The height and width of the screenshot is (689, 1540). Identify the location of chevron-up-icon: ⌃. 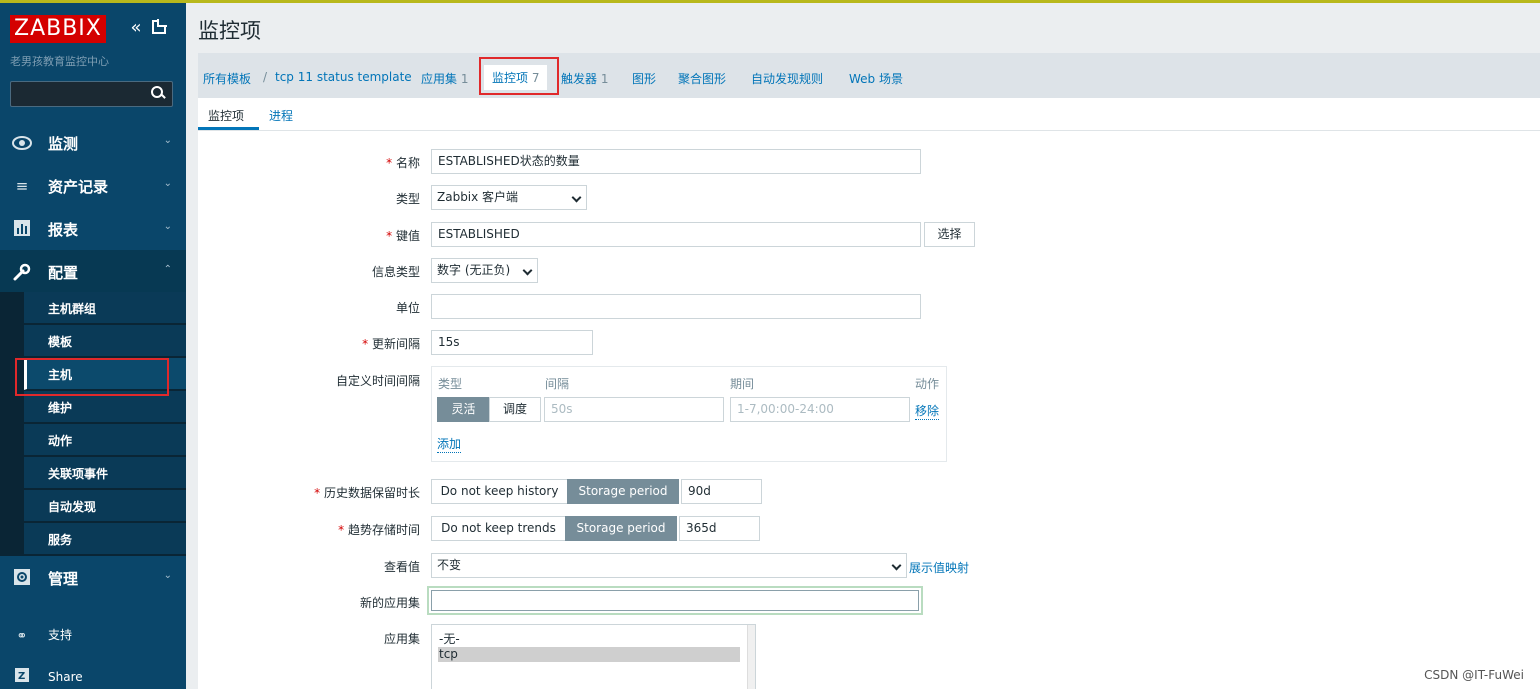
(167, 269).